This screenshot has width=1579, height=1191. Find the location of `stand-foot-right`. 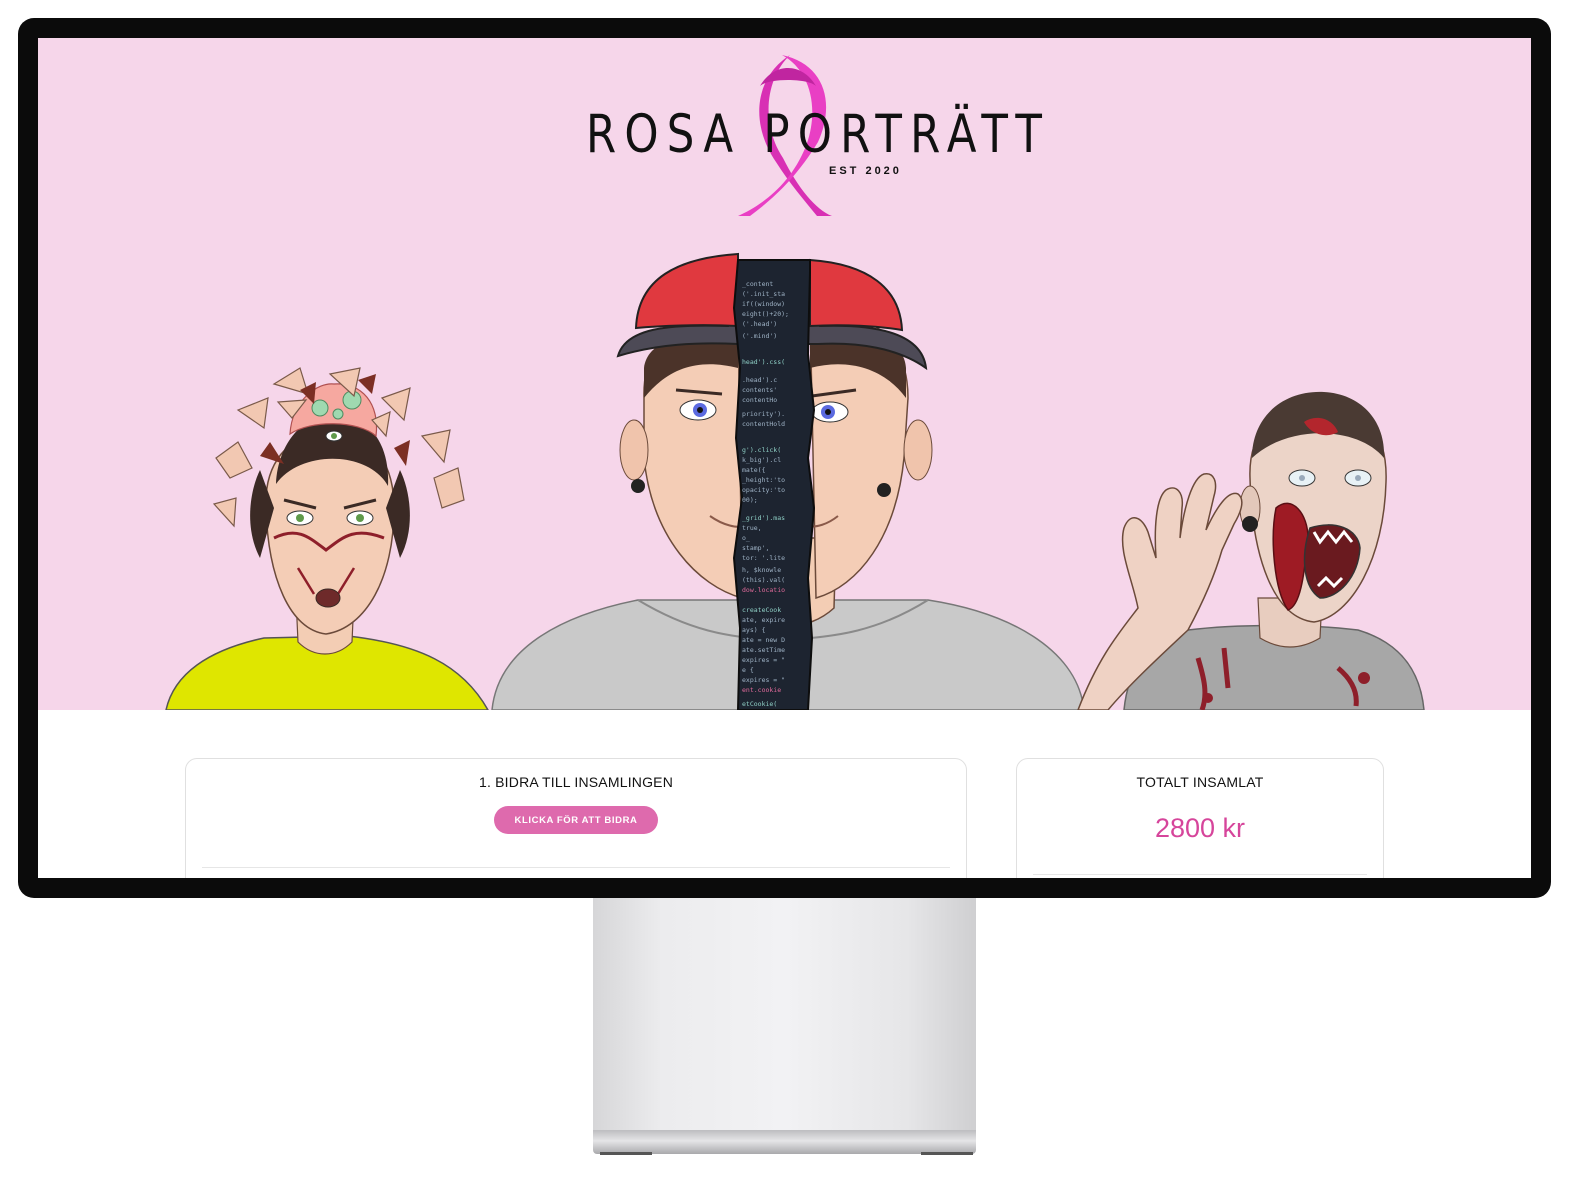

stand-foot-right is located at coordinates (947, 1153).